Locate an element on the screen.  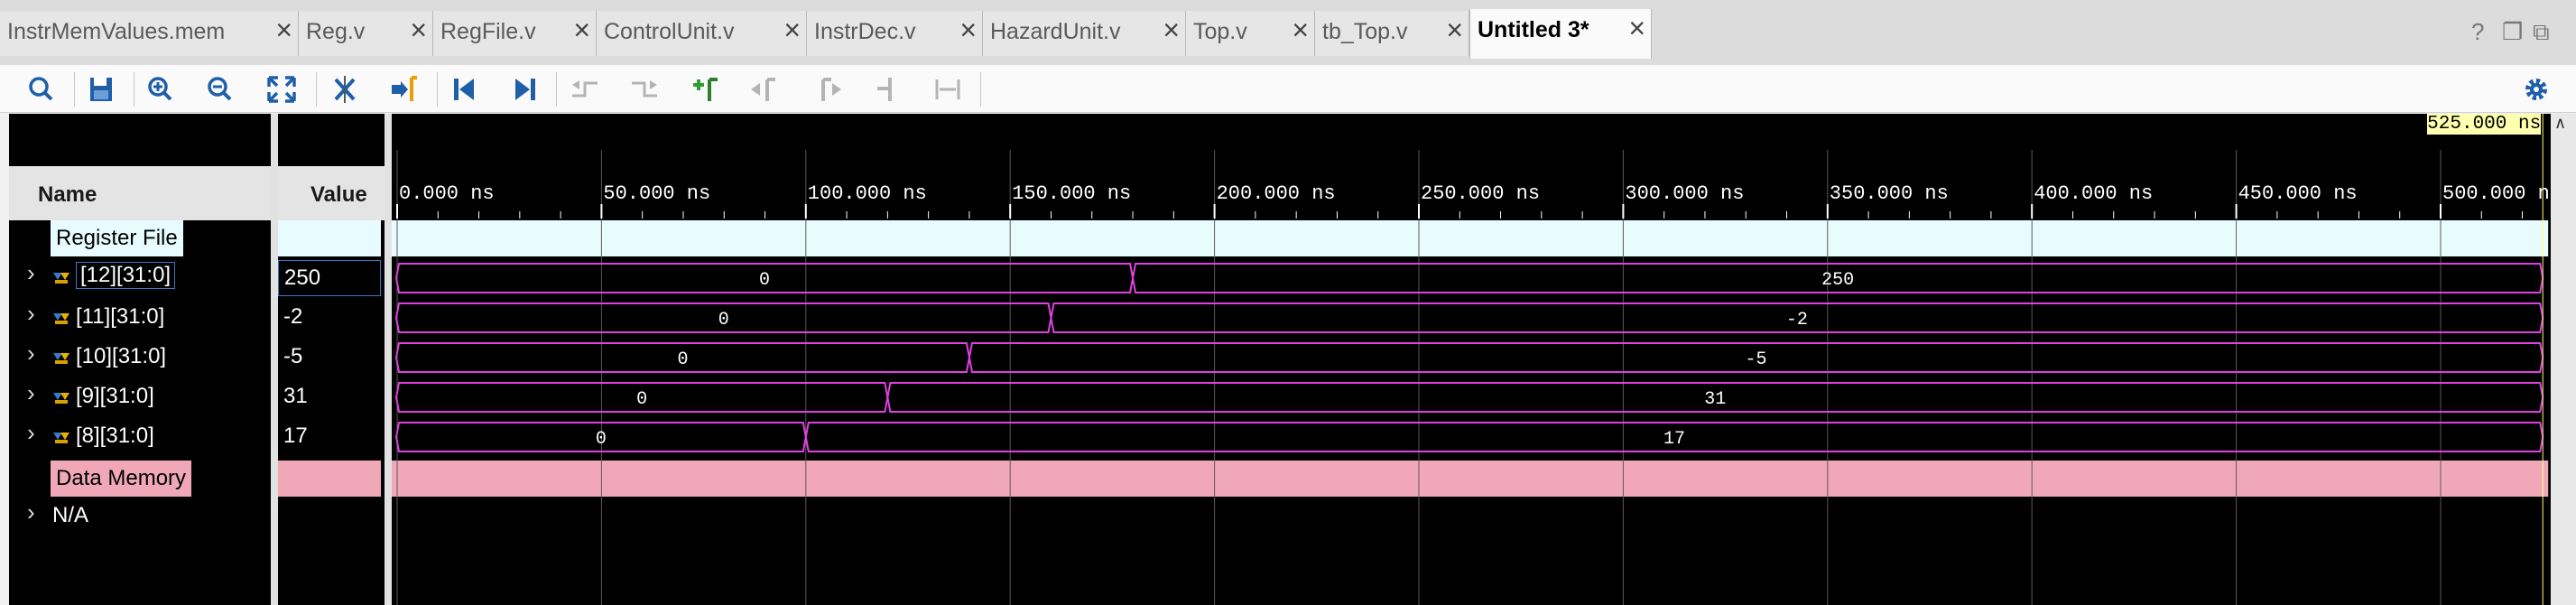
group-row-register-file: Register File is located at coordinates (140, 237).